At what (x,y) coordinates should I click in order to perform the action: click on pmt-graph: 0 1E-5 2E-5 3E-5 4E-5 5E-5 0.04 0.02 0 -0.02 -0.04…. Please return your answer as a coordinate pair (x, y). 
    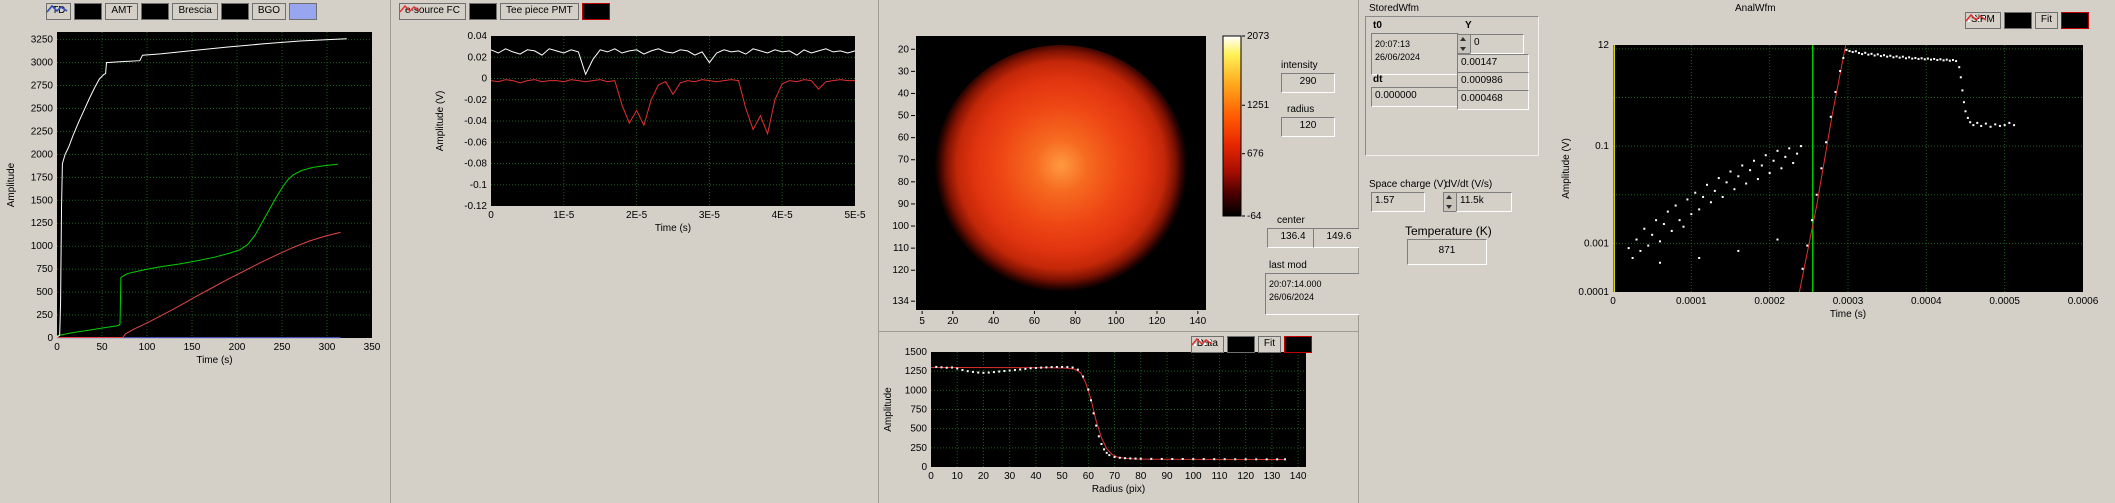
    Looking at the image, I should click on (634, 125).